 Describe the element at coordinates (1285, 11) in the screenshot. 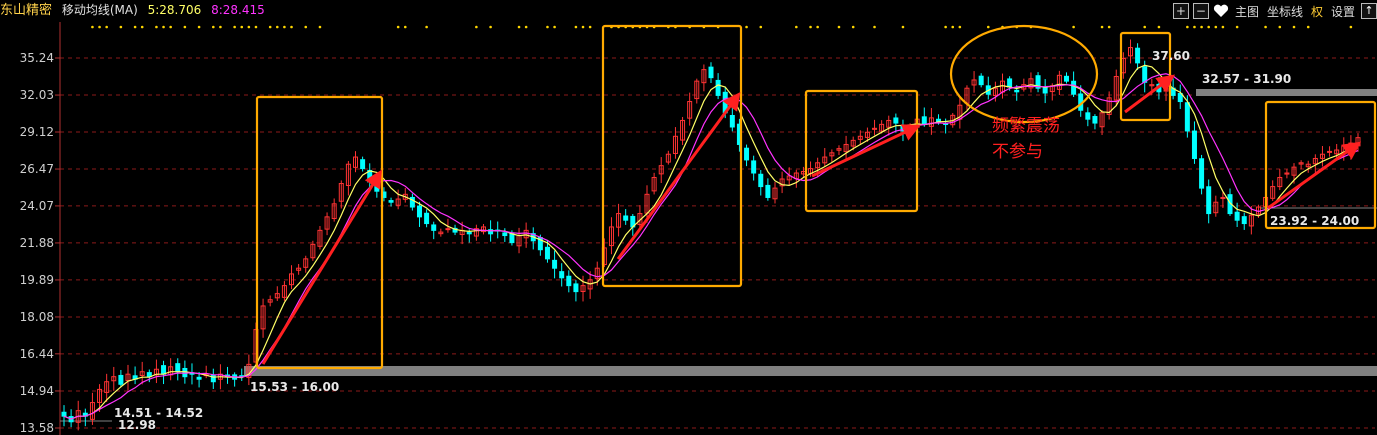

I see `coord-line-button: 坐标线` at that location.